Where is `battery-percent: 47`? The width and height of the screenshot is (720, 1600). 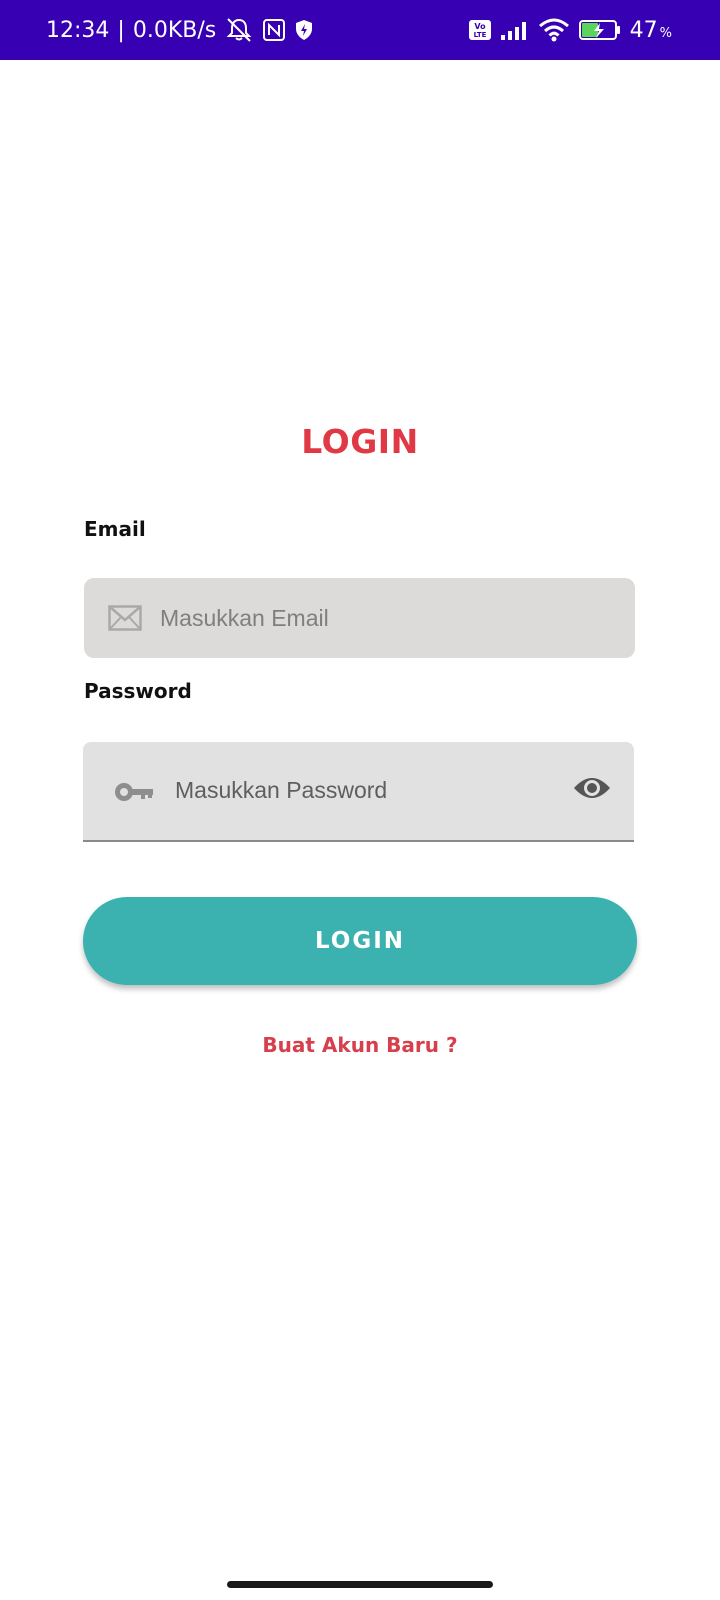 battery-percent: 47 is located at coordinates (643, 30).